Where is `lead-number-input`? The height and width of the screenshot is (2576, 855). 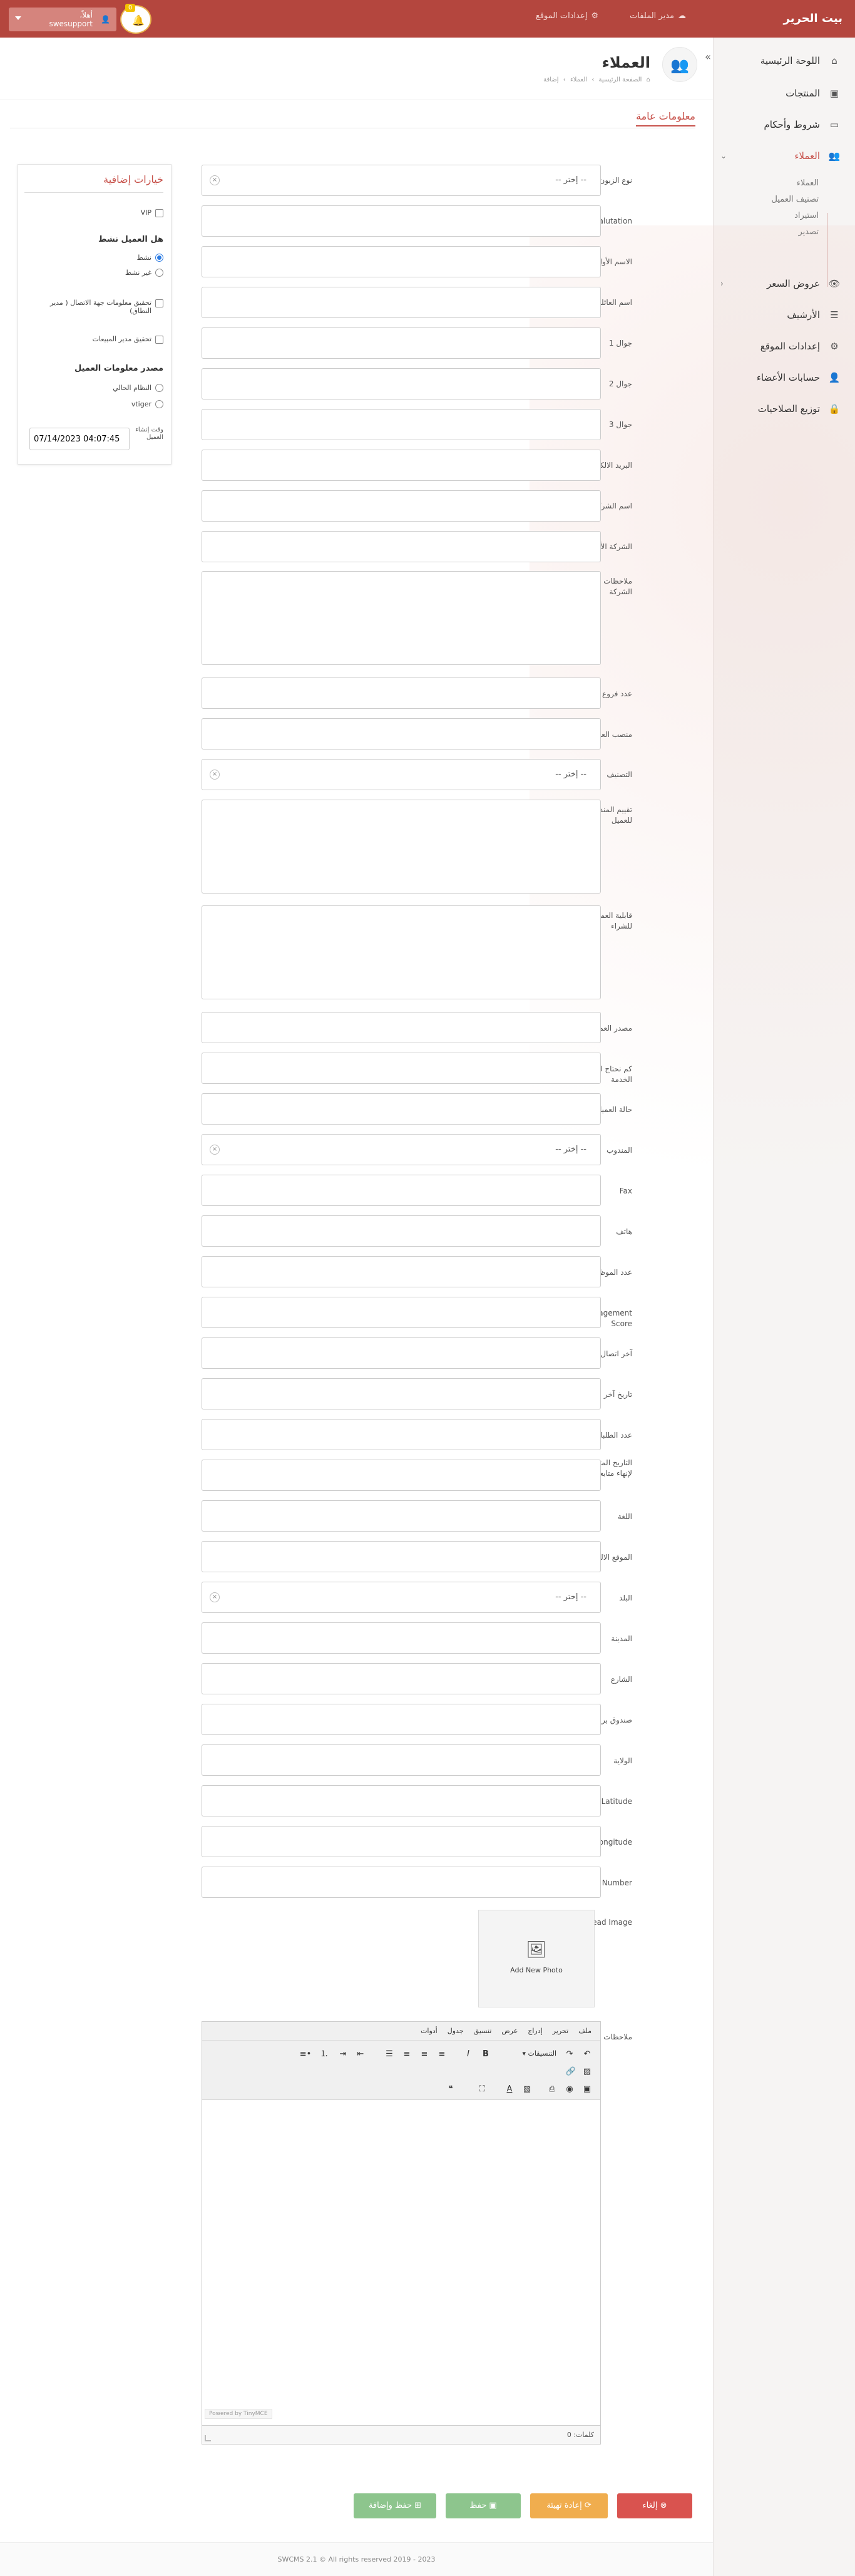 lead-number-input is located at coordinates (401, 1882).